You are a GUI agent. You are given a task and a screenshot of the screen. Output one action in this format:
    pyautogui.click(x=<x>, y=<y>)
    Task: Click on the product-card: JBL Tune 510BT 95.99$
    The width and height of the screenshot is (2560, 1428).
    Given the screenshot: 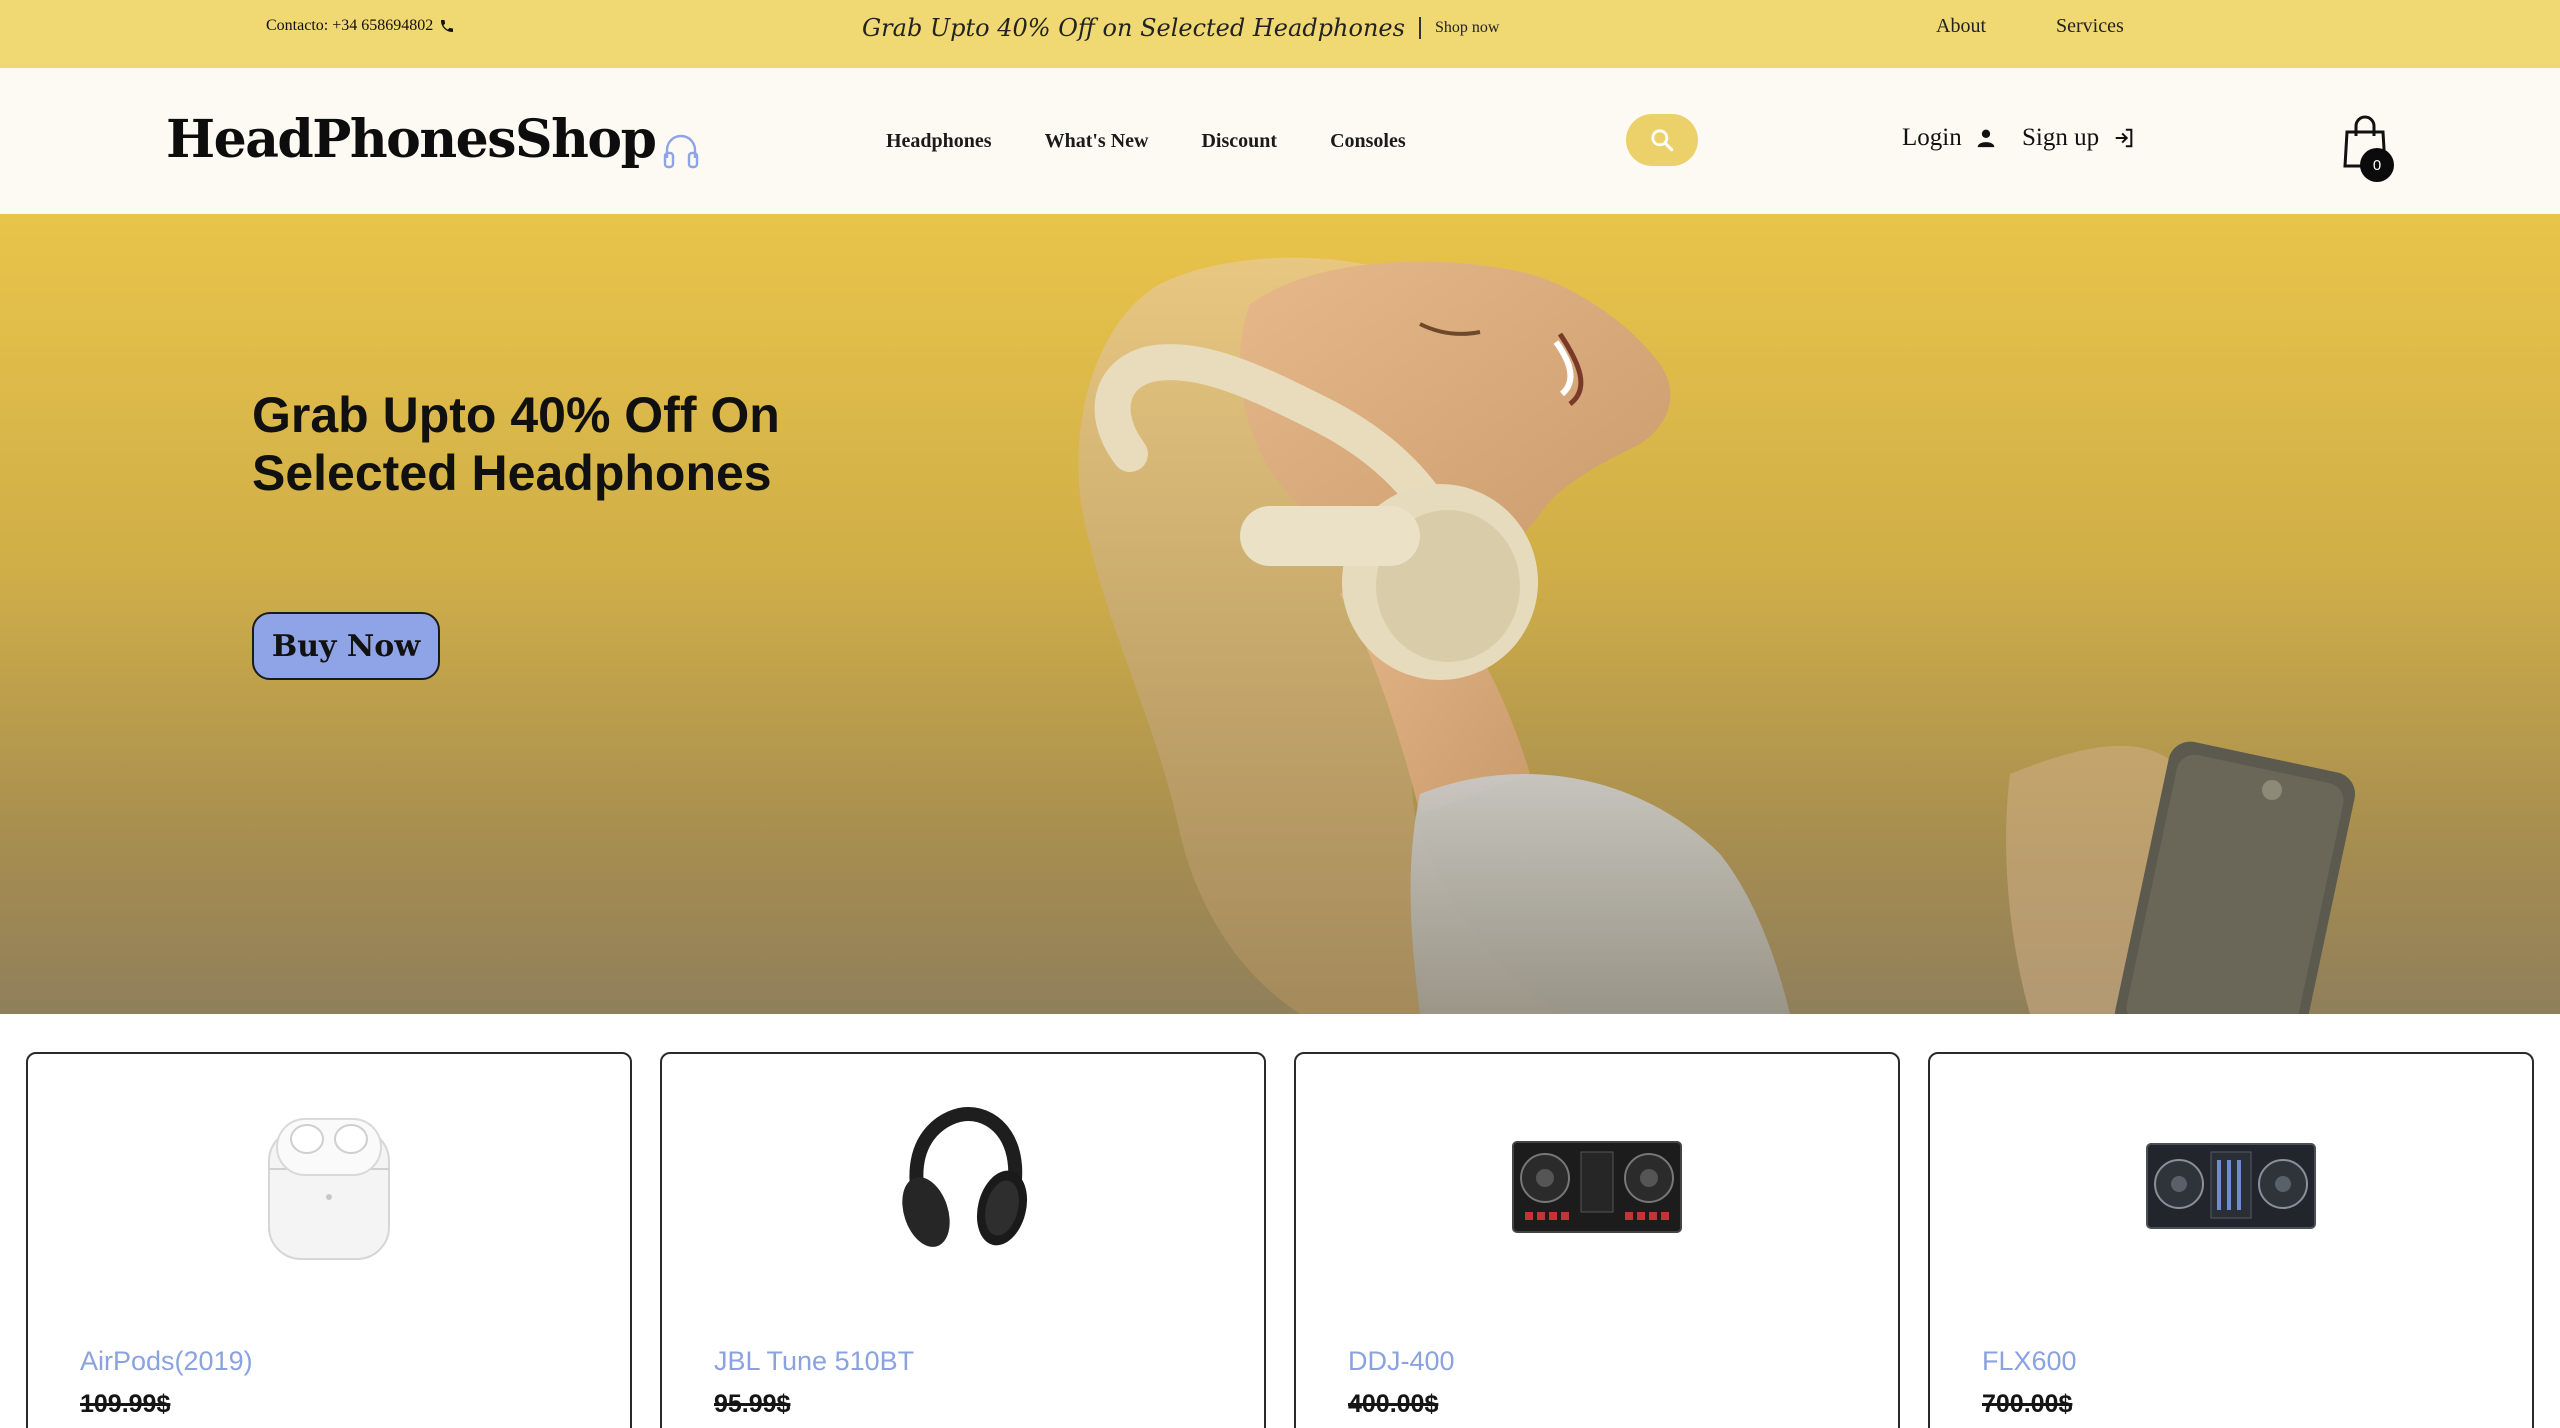 What is the action you would take?
    pyautogui.click(x=963, y=1240)
    